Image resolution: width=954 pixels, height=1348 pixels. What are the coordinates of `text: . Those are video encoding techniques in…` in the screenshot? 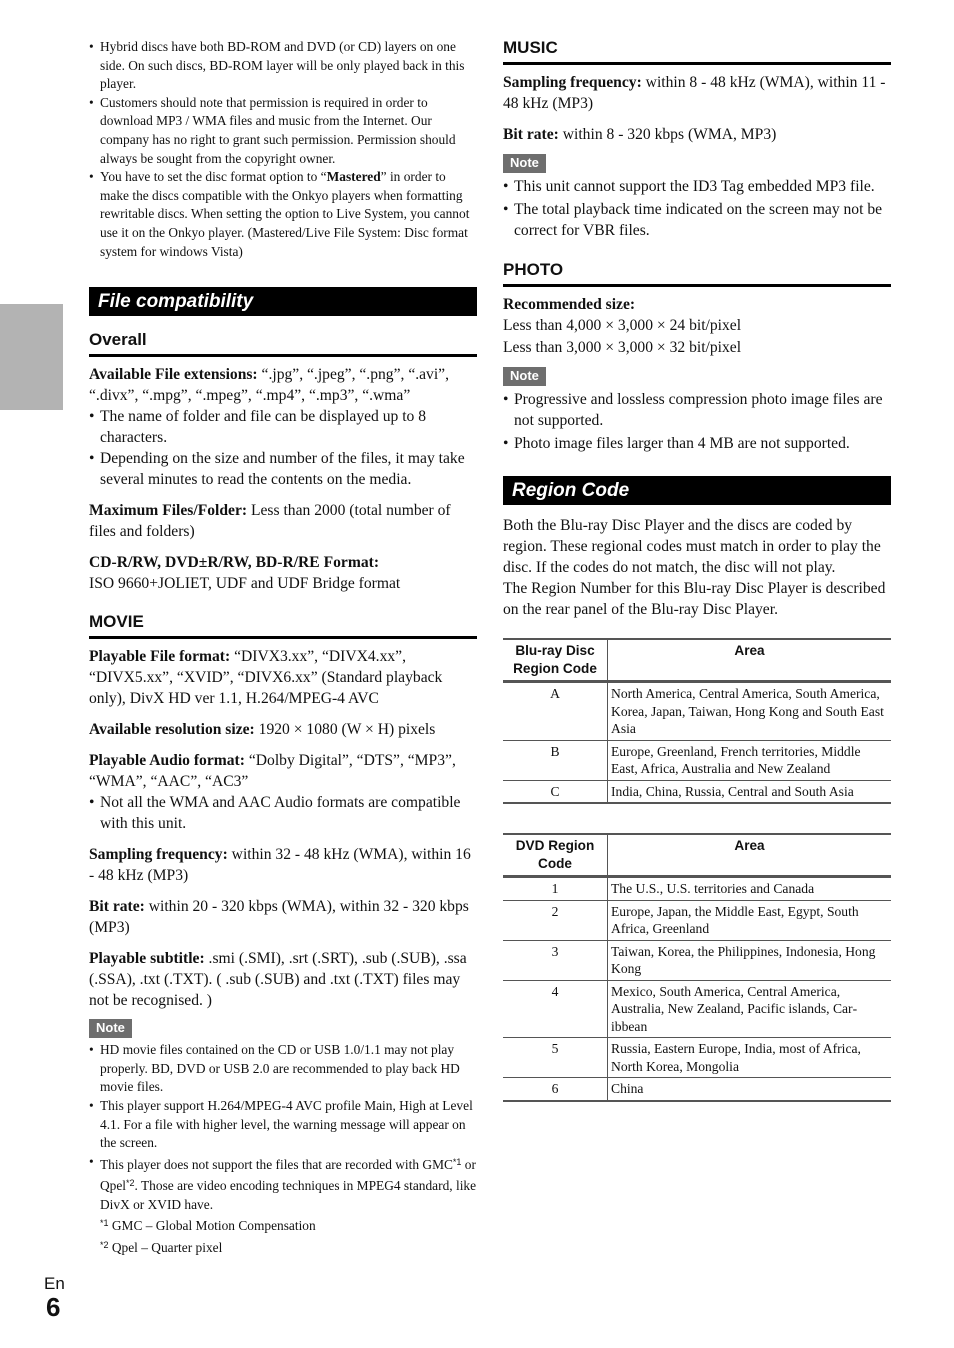 It's located at (288, 1195).